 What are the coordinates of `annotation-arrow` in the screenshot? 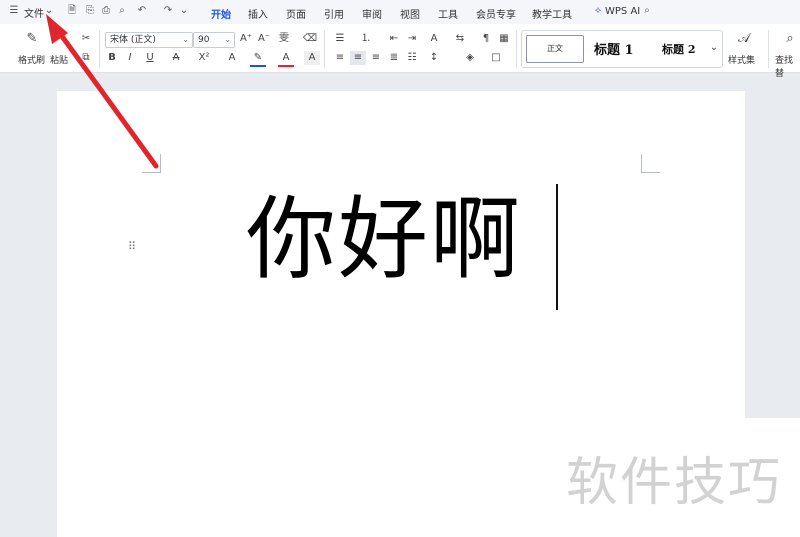 It's located at (102, 91).